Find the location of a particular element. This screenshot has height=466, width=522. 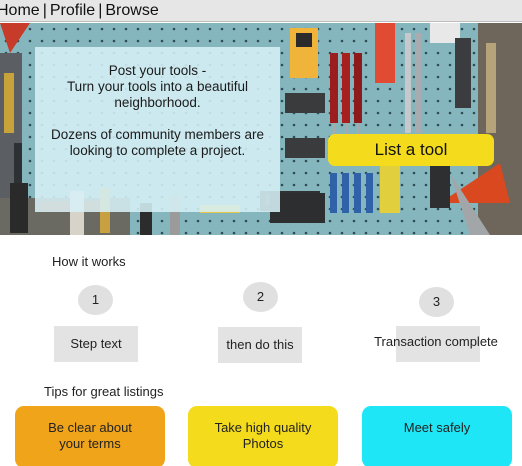

step-3-text: Transaction complete is located at coordinates (436, 344).